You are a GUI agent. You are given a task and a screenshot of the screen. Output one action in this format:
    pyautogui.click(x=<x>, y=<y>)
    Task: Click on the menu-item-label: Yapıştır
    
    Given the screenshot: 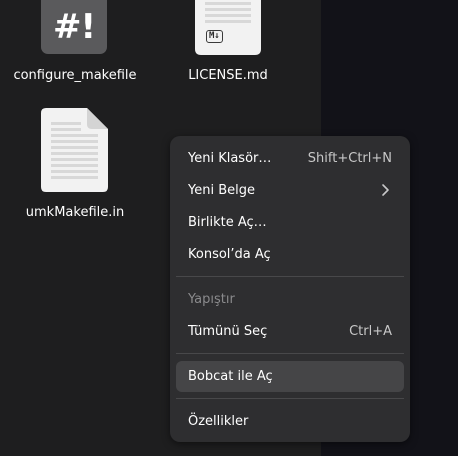 What is the action you would take?
    pyautogui.click(x=211, y=299)
    